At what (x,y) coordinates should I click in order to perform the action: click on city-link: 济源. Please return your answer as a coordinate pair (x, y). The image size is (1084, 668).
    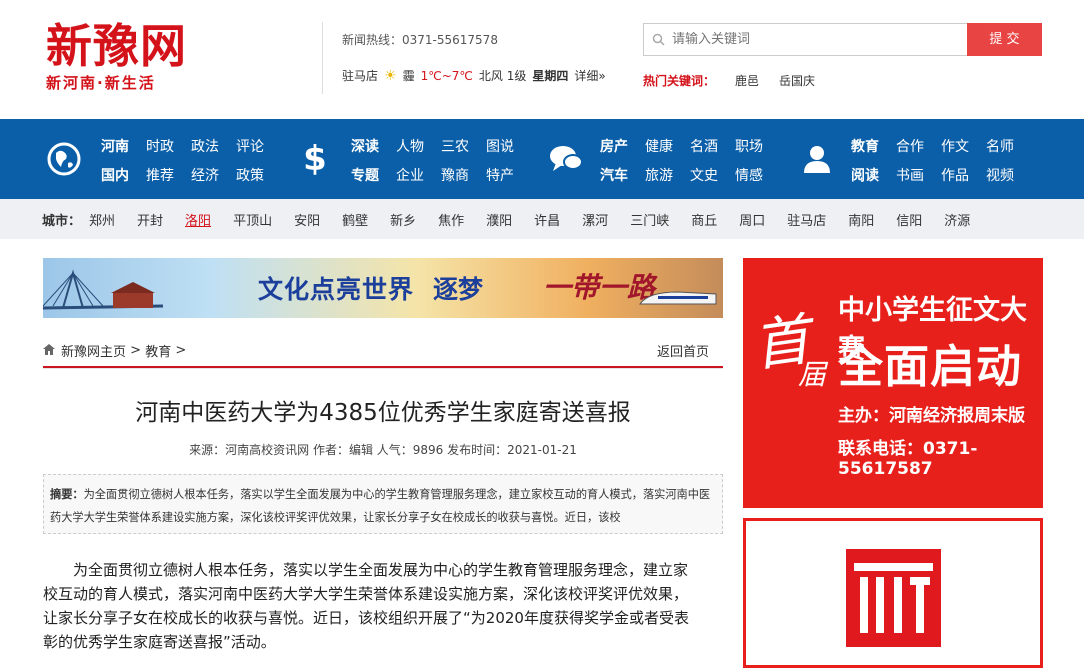
    Looking at the image, I should click on (957, 219).